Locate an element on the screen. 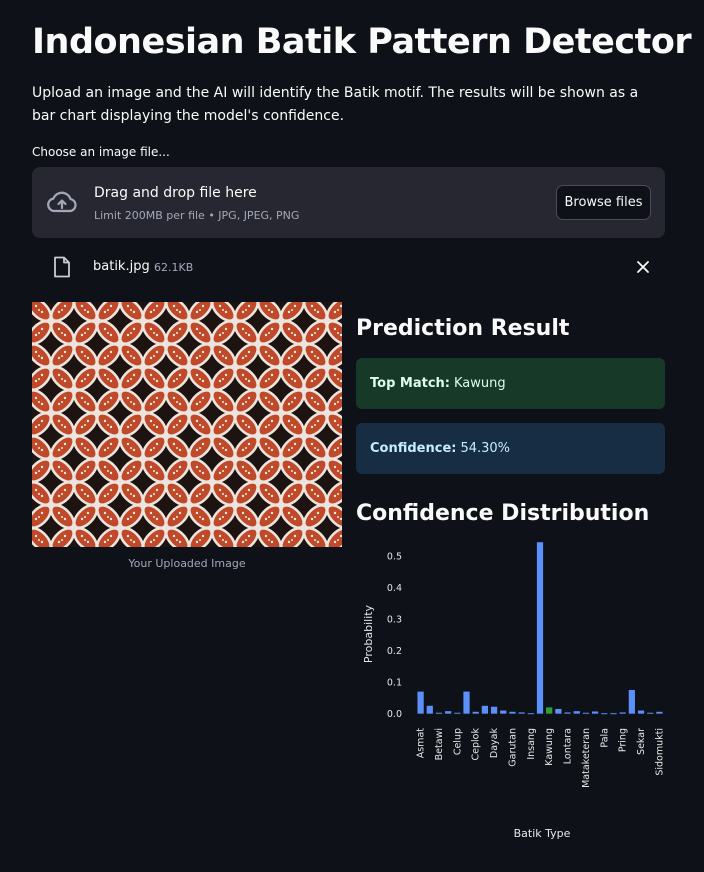  top-match-alert: Top Match: Kawung is located at coordinates (510, 383).